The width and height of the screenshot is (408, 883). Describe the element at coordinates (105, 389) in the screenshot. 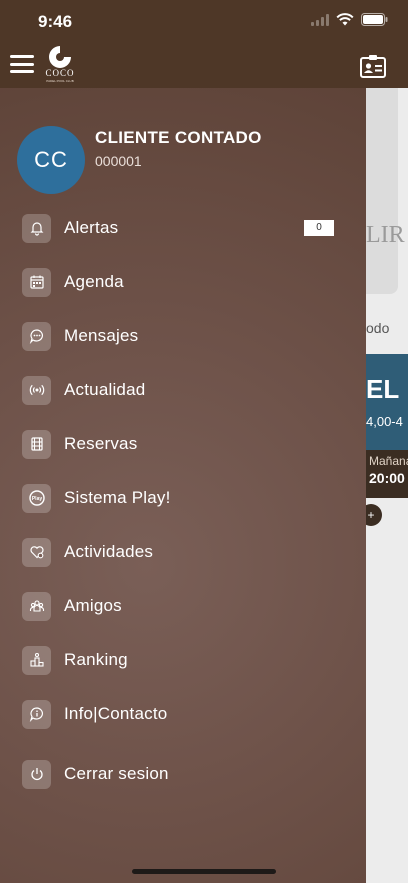

I see `menu-item-label: Actualidad` at that location.